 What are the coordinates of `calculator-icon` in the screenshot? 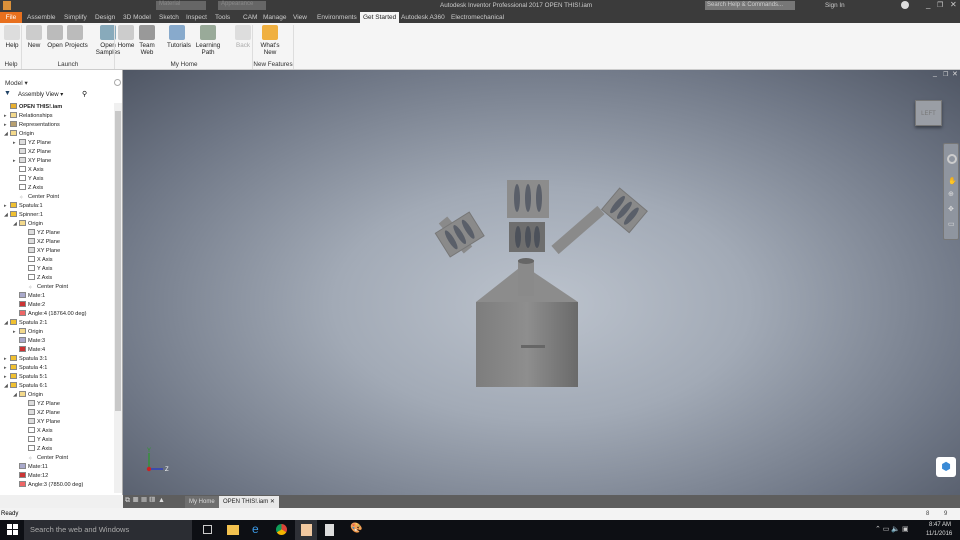 It's located at (329, 530).